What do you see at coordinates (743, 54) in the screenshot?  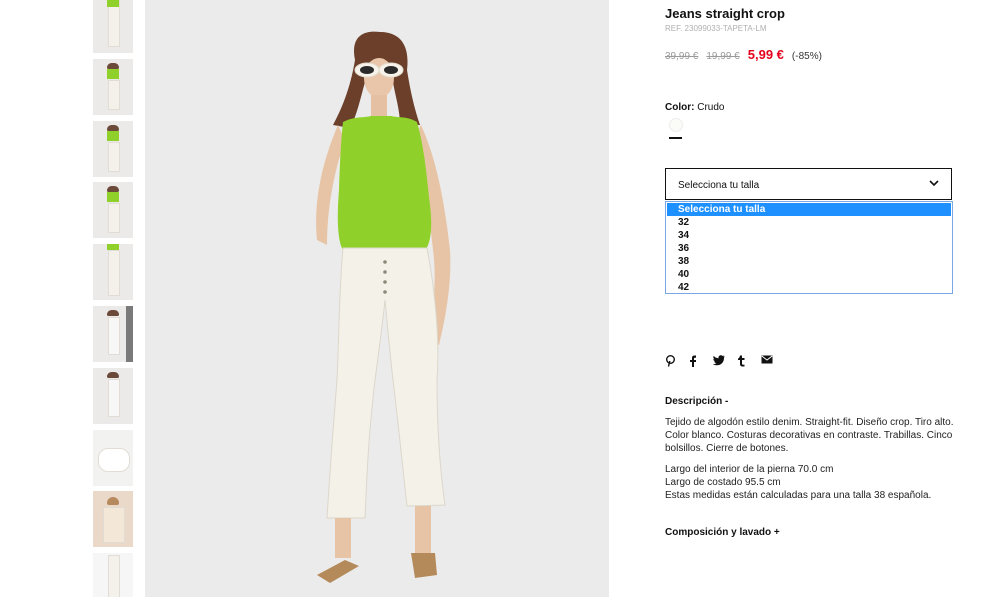 I see `price-row: 39,99 € 19,99 € 5,99 € (-85%)` at bounding box center [743, 54].